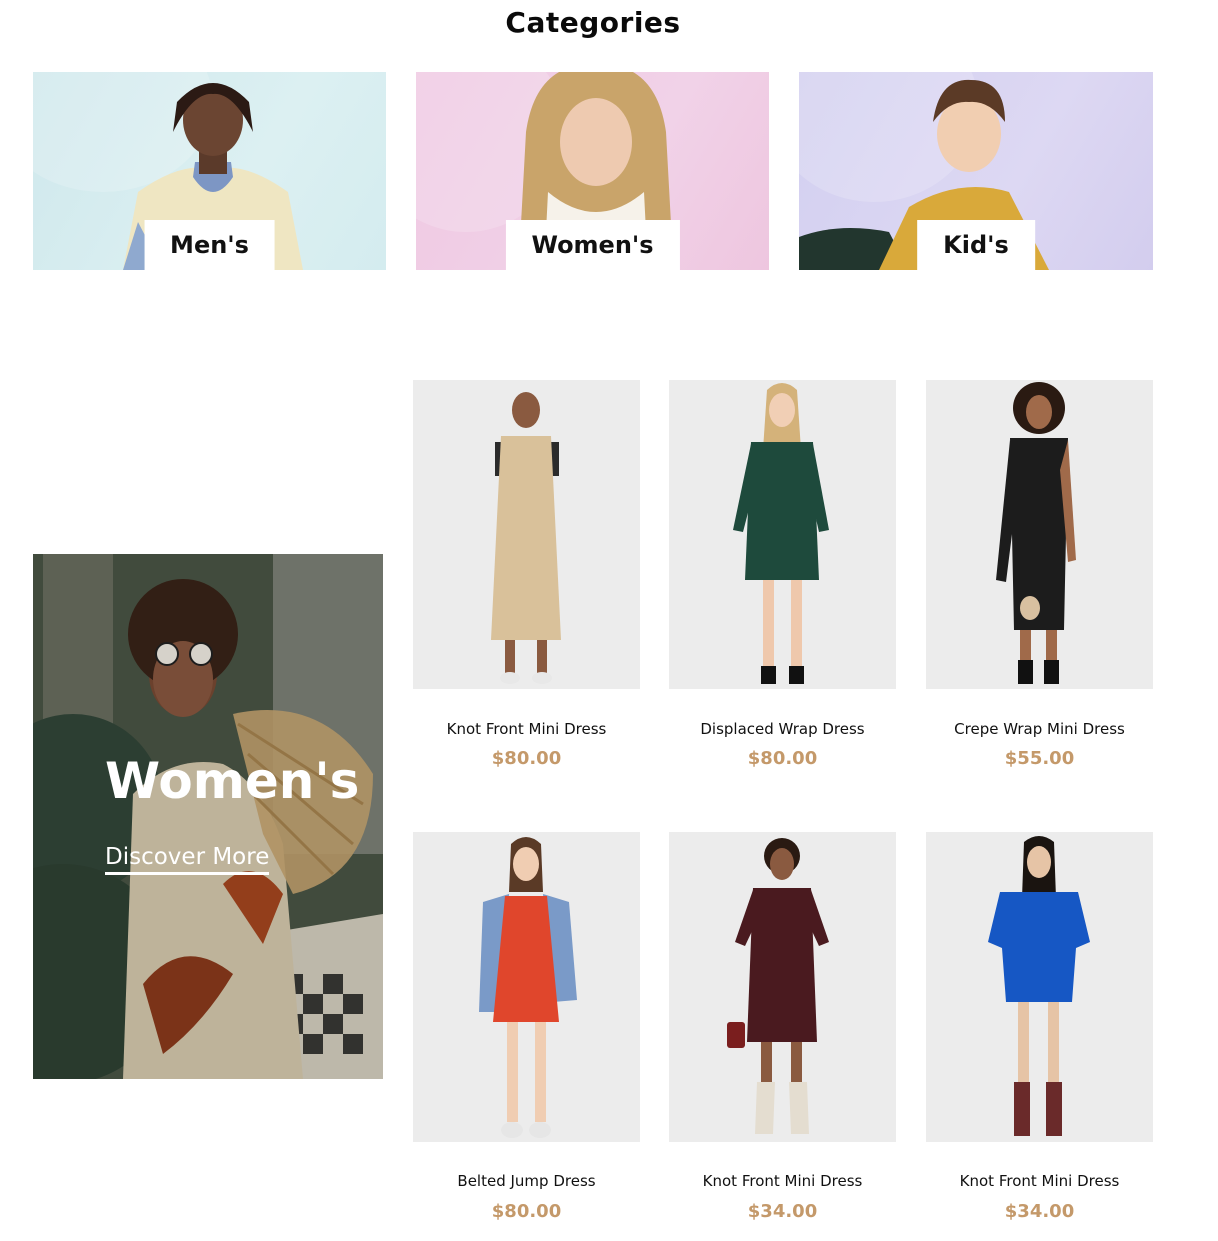 The image size is (1218, 1241). I want to click on category-label-kids: Kid's, so click(976, 245).